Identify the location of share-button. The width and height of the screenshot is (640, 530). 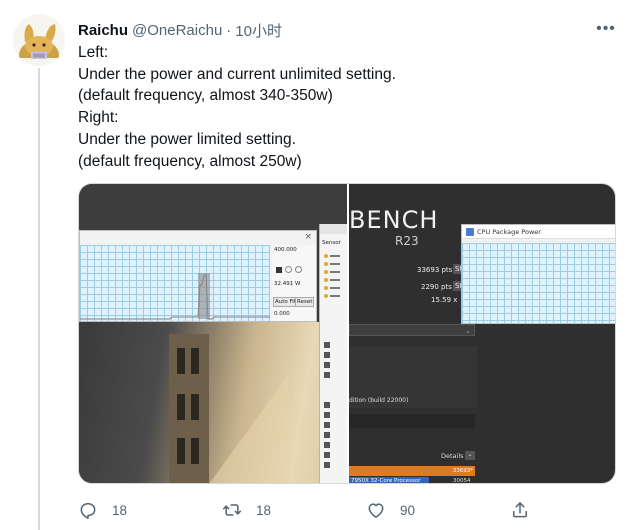
(520, 510).